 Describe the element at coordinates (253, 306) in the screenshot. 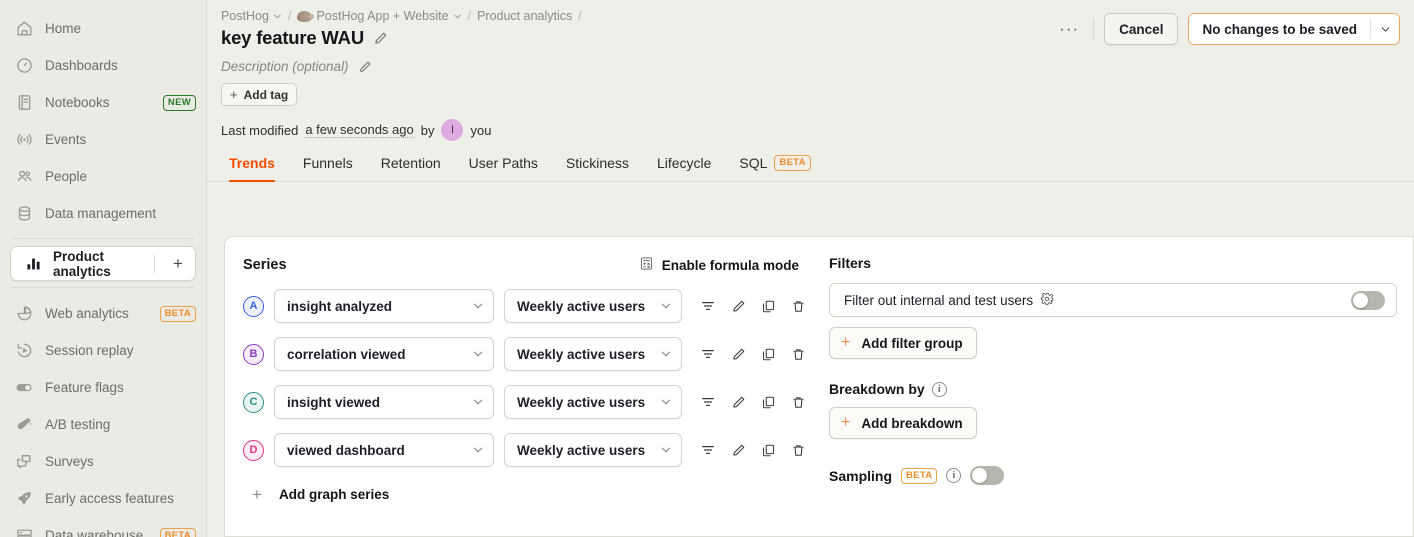

I see `series-letter-badge: A` at that location.